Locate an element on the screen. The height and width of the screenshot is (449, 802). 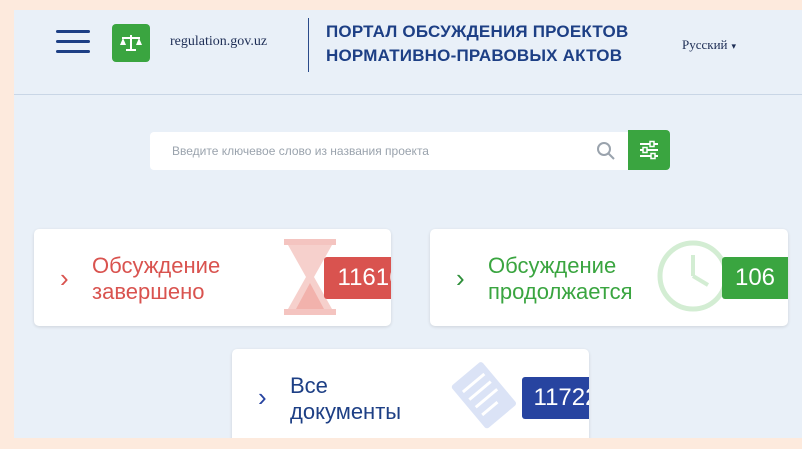
card-all-line1: Все is located at coordinates (309, 385).